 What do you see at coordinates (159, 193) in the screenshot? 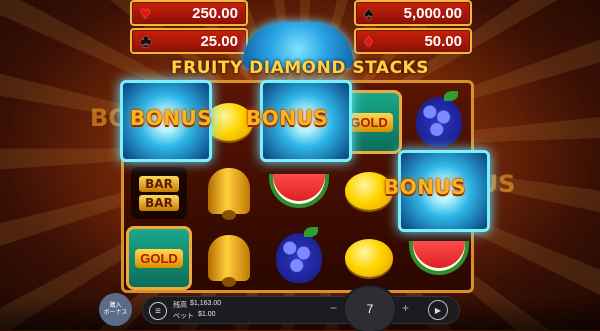
I see `symbol-bar: BAR BAR` at bounding box center [159, 193].